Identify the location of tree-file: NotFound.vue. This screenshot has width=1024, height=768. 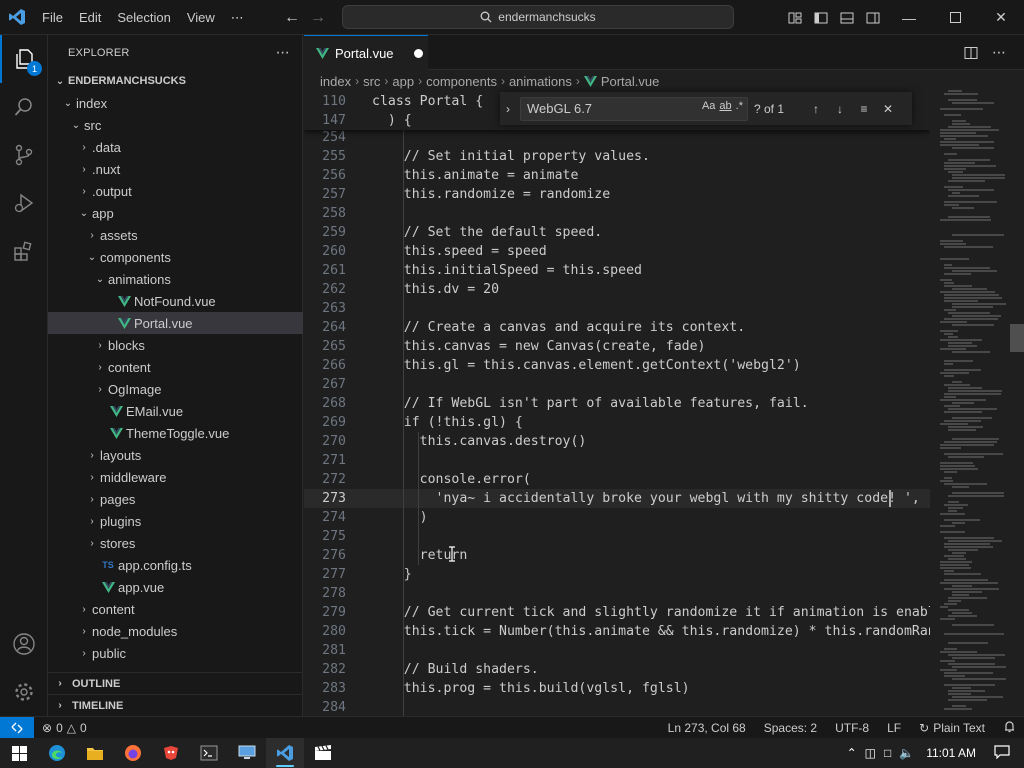
(175, 301).